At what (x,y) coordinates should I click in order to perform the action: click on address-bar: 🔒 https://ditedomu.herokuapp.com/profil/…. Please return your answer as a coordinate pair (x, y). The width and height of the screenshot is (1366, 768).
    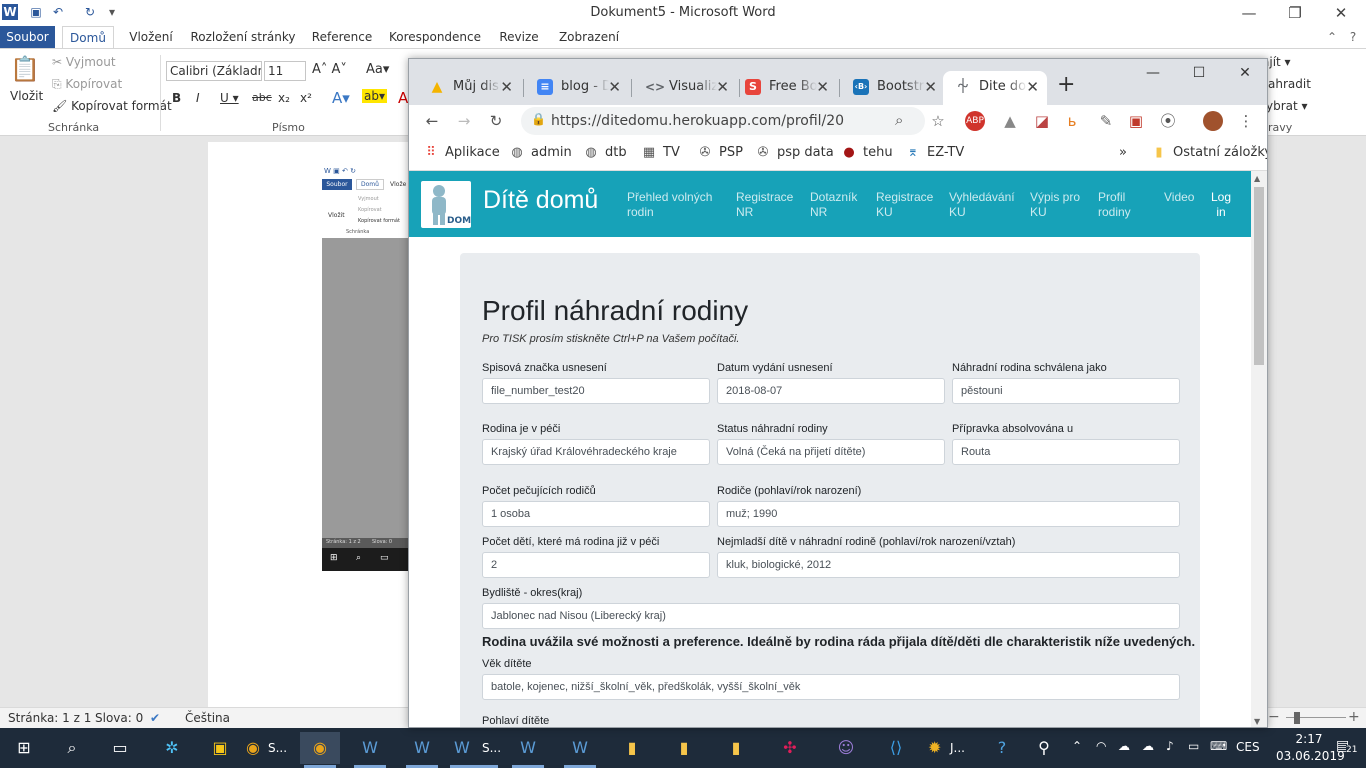
    Looking at the image, I should click on (723, 121).